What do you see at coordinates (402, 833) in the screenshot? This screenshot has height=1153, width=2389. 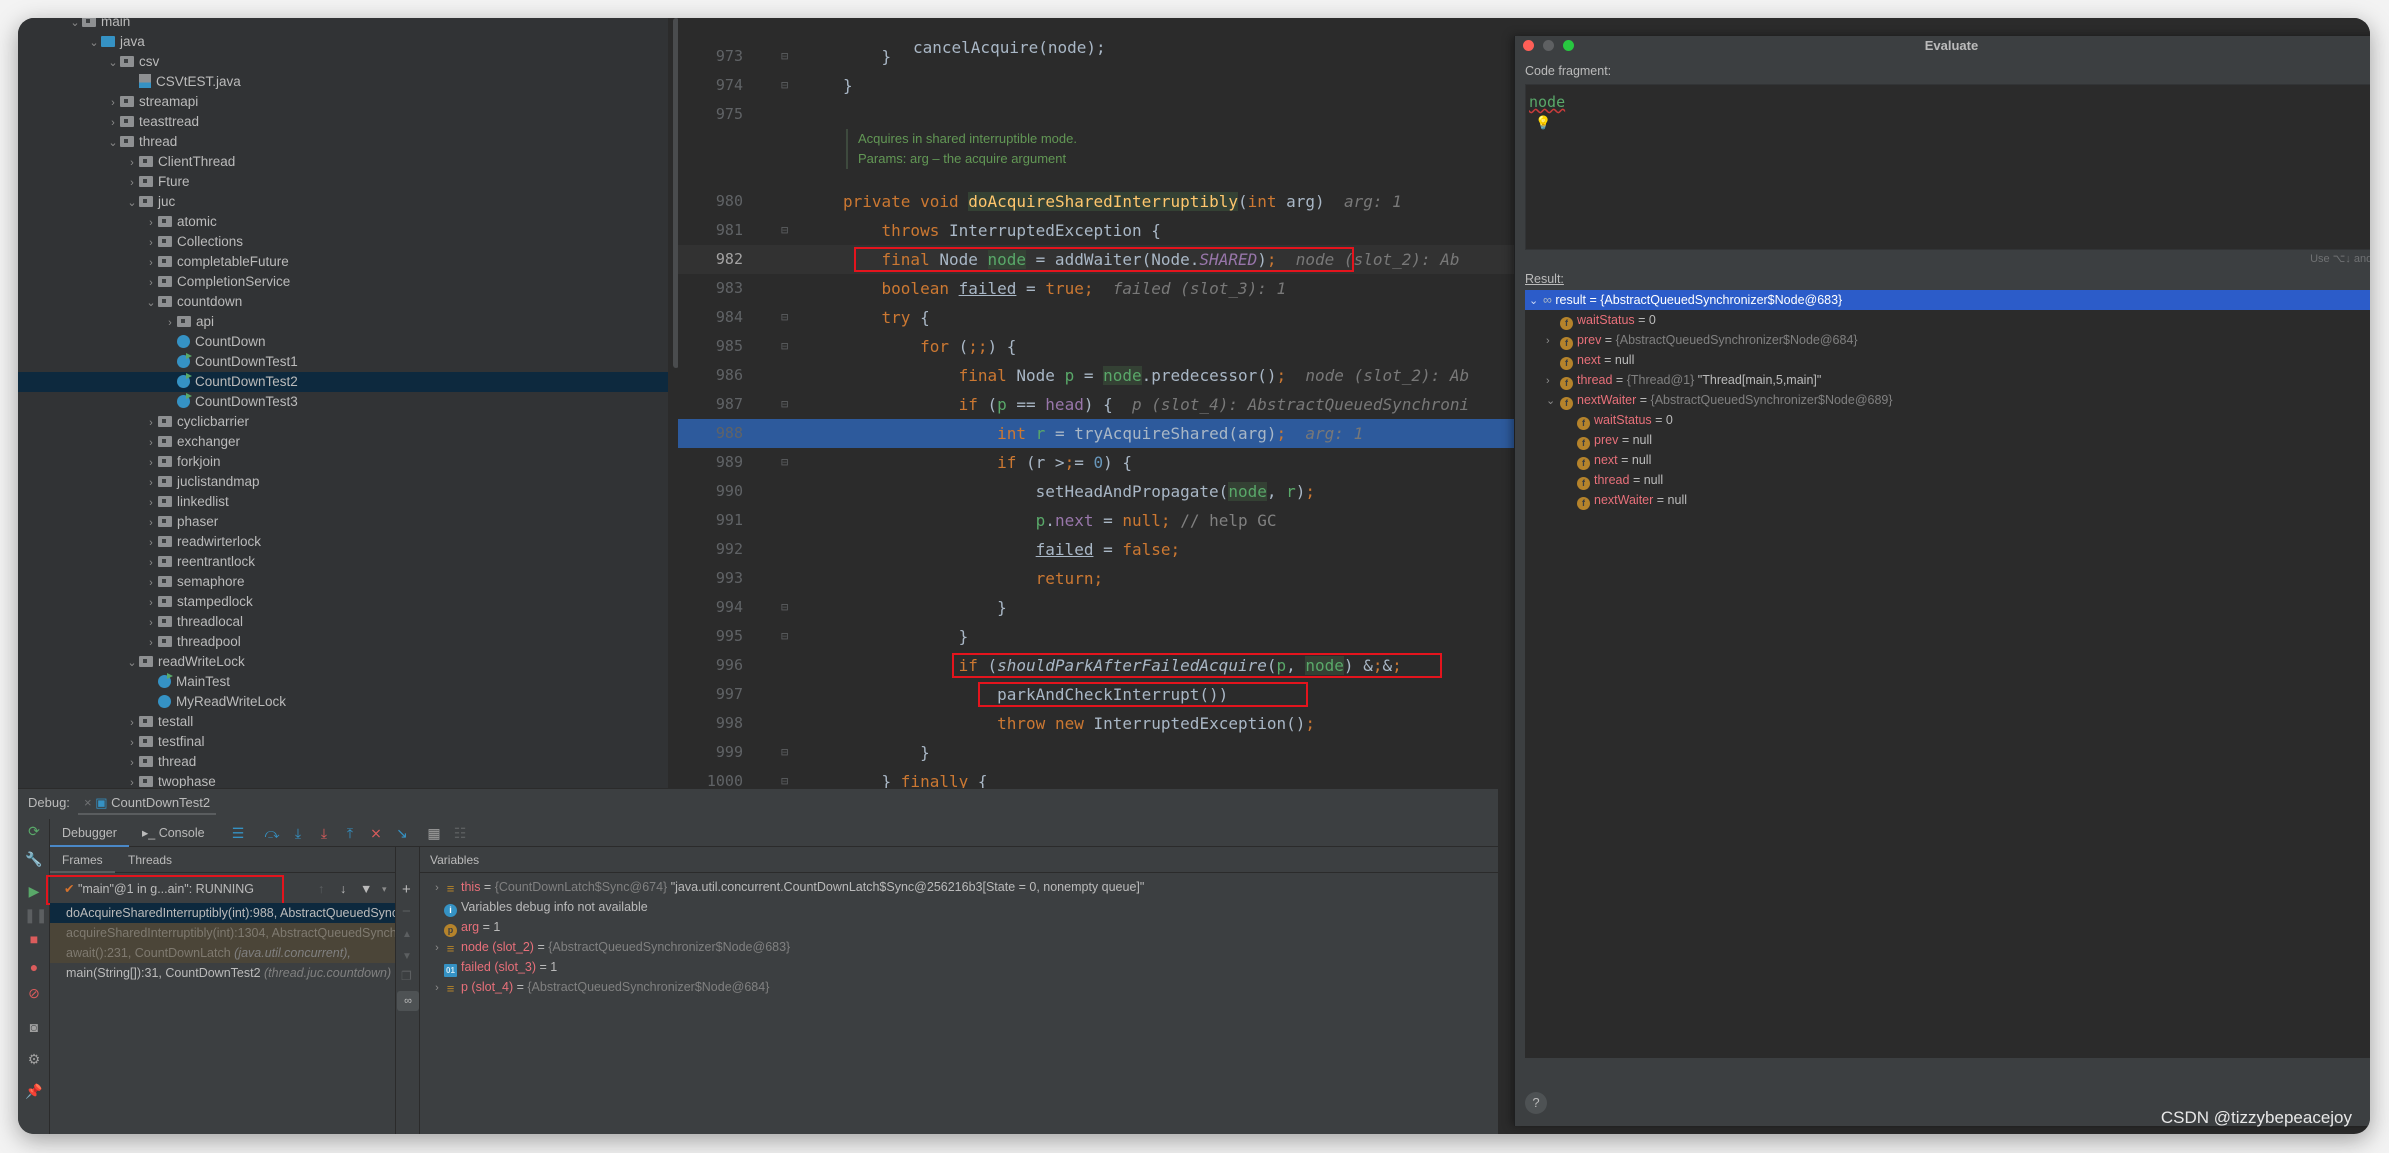 I see `run-to-cursor-icon: ↘` at bounding box center [402, 833].